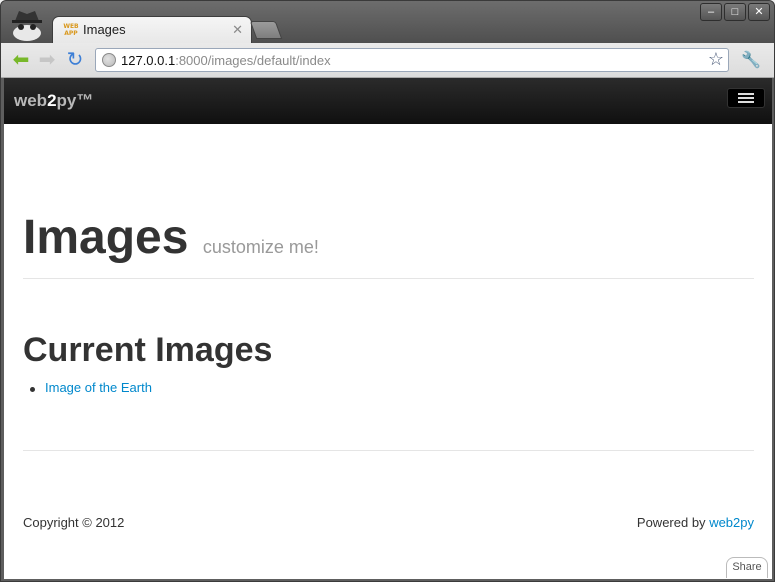 This screenshot has width=775, height=582. I want to click on powered-by-text: Powered by, so click(671, 522).